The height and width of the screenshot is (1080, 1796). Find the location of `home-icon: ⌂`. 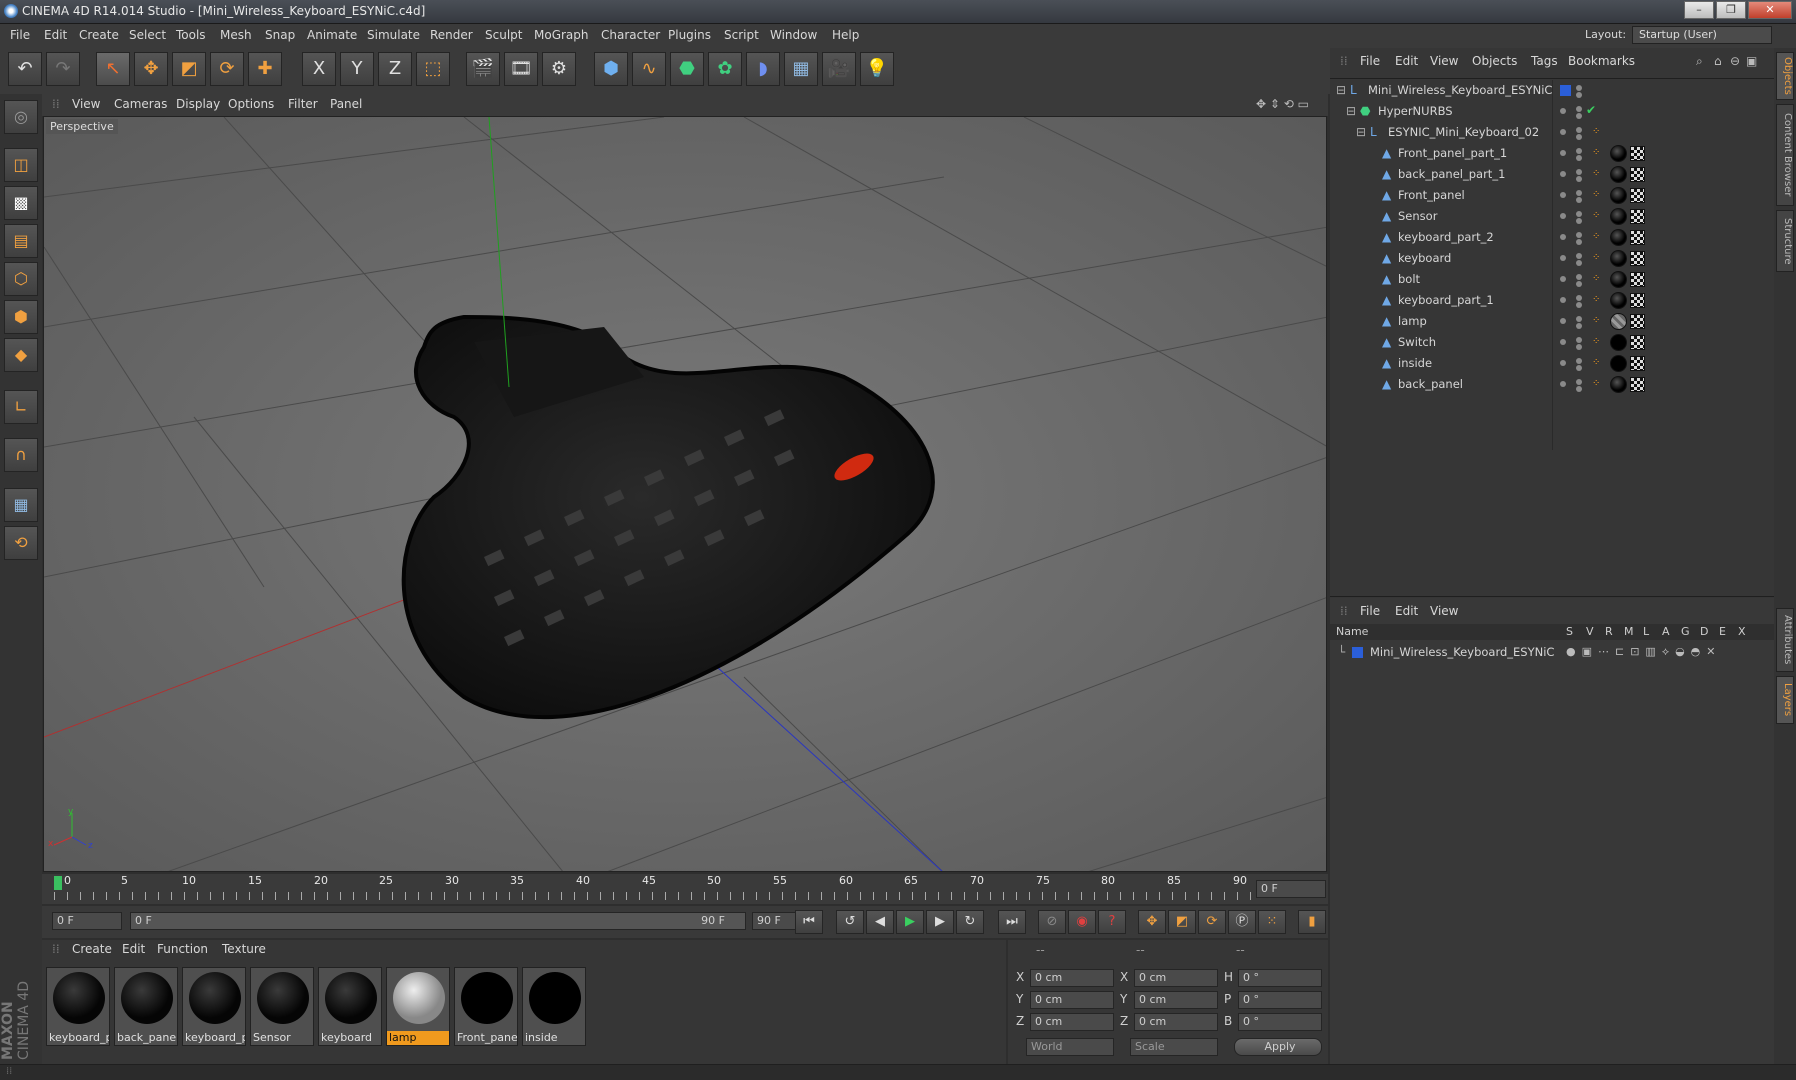

home-icon: ⌂ is located at coordinates (1718, 61).